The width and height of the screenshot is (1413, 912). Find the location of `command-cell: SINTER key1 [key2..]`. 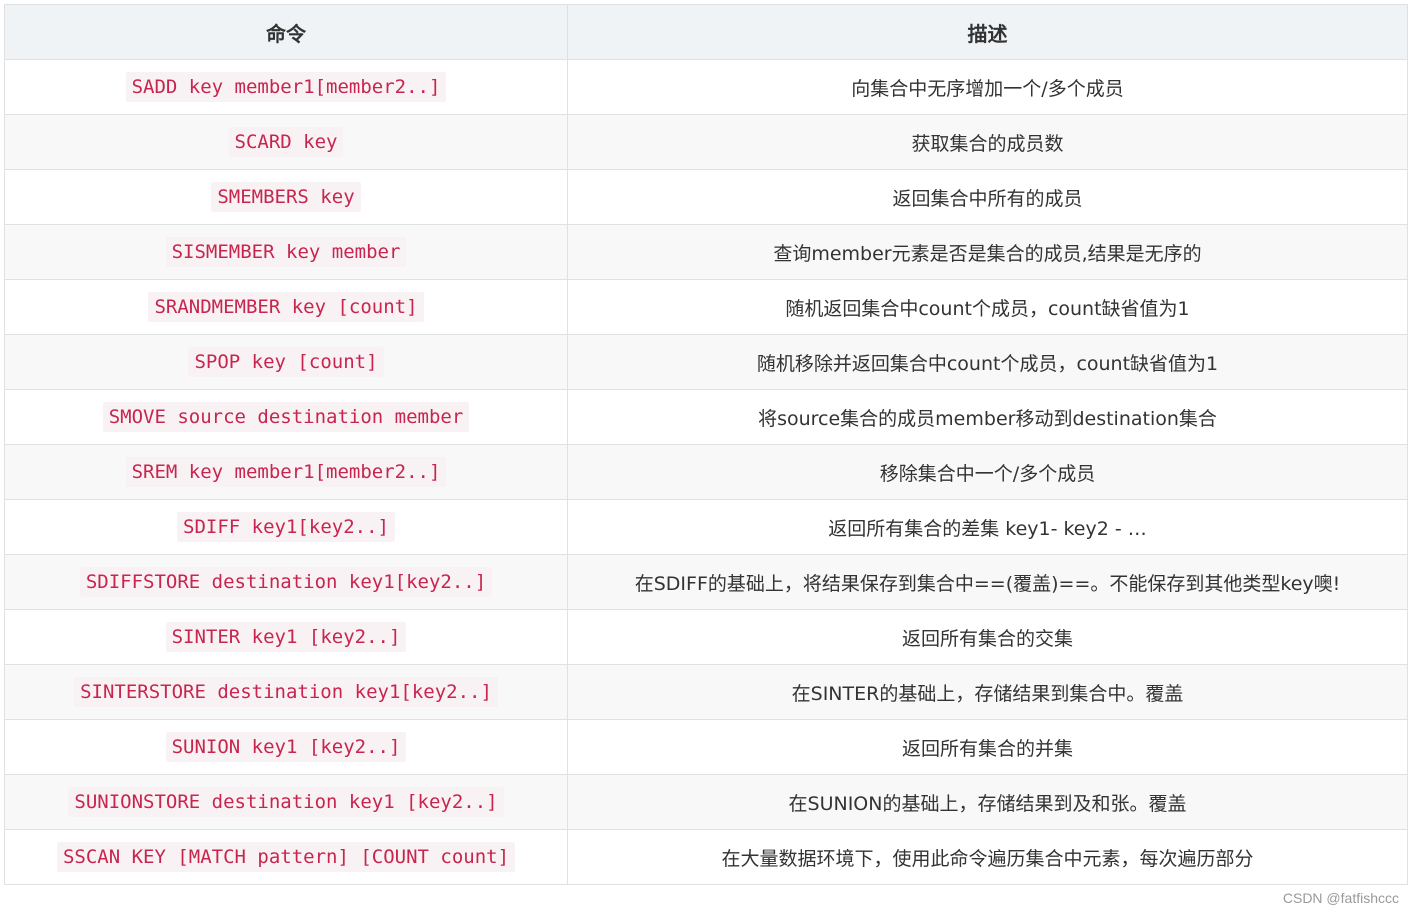

command-cell: SINTER key1 [key2..] is located at coordinates (286, 637).